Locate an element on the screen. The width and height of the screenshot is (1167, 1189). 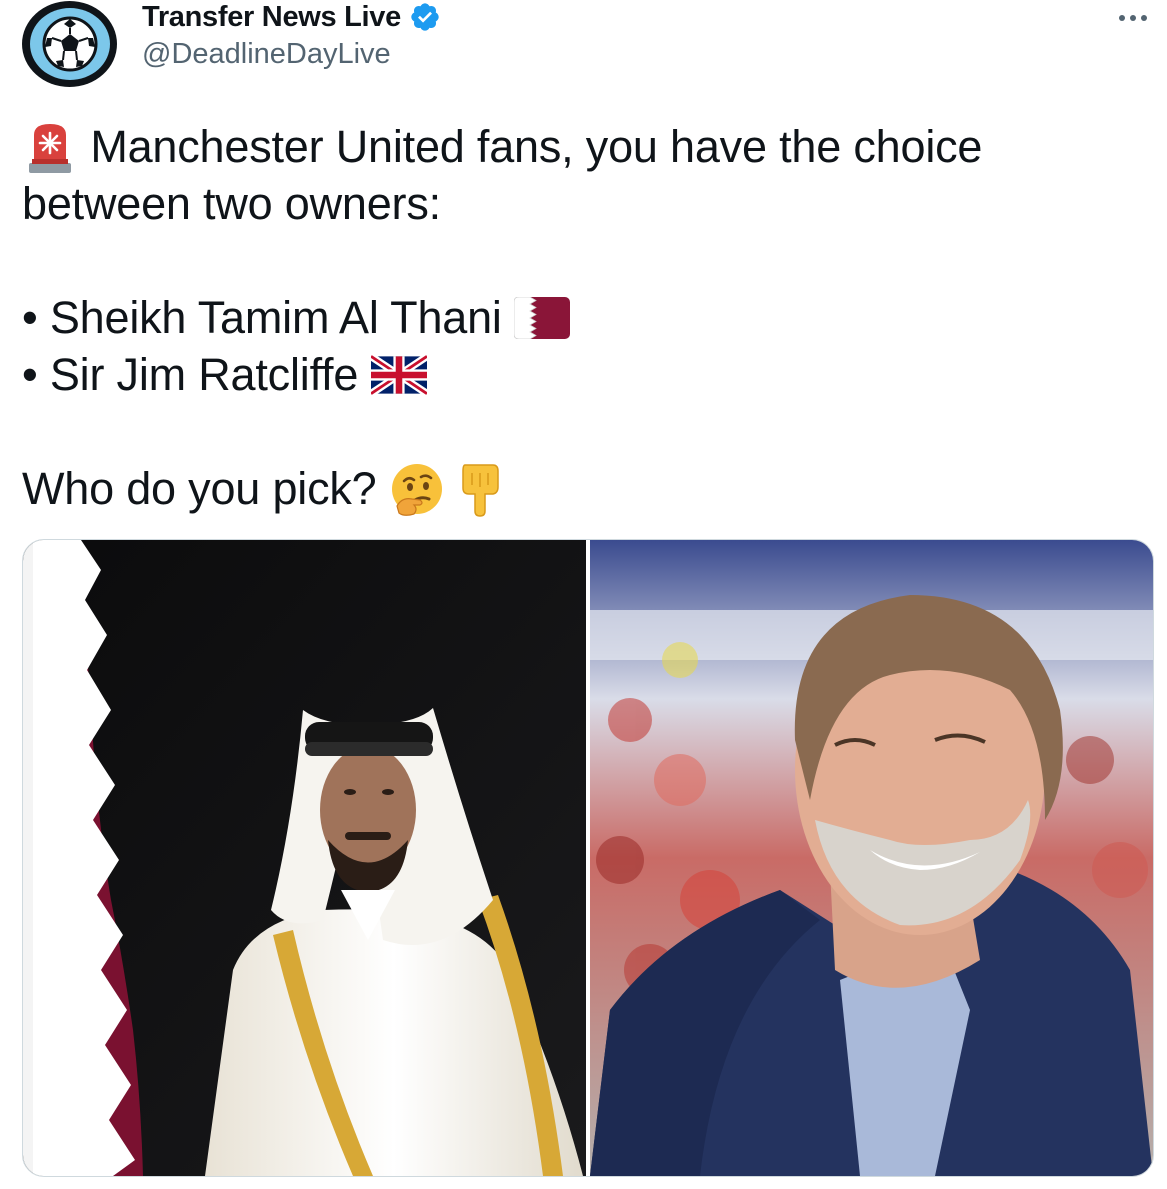
verified-badge-icon is located at coordinates (425, 17).